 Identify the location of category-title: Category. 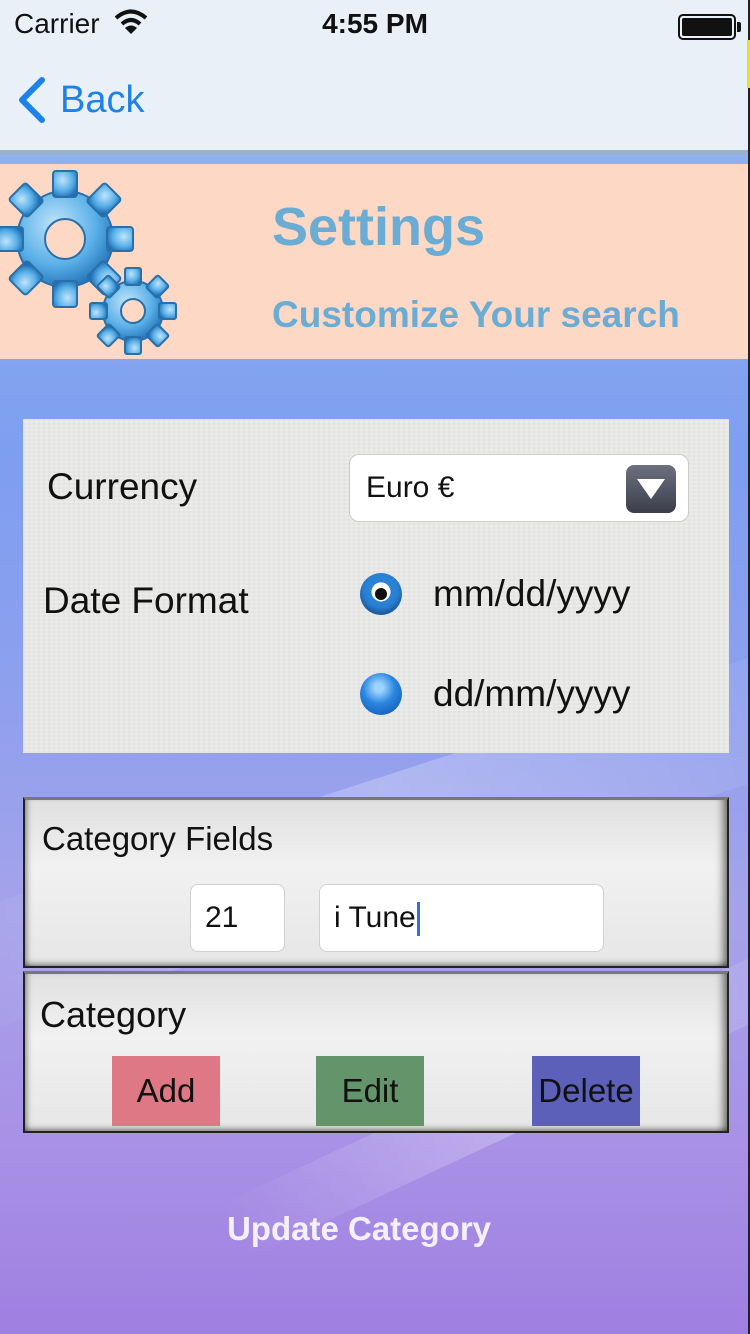
(113, 1014).